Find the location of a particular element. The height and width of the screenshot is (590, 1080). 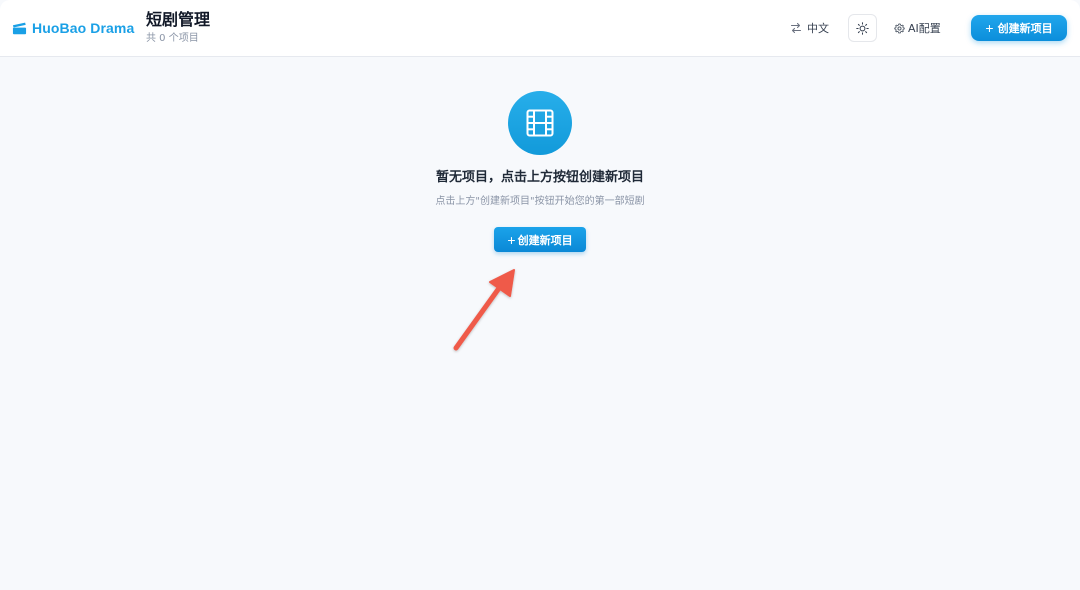

translate-icon is located at coordinates (796, 28).